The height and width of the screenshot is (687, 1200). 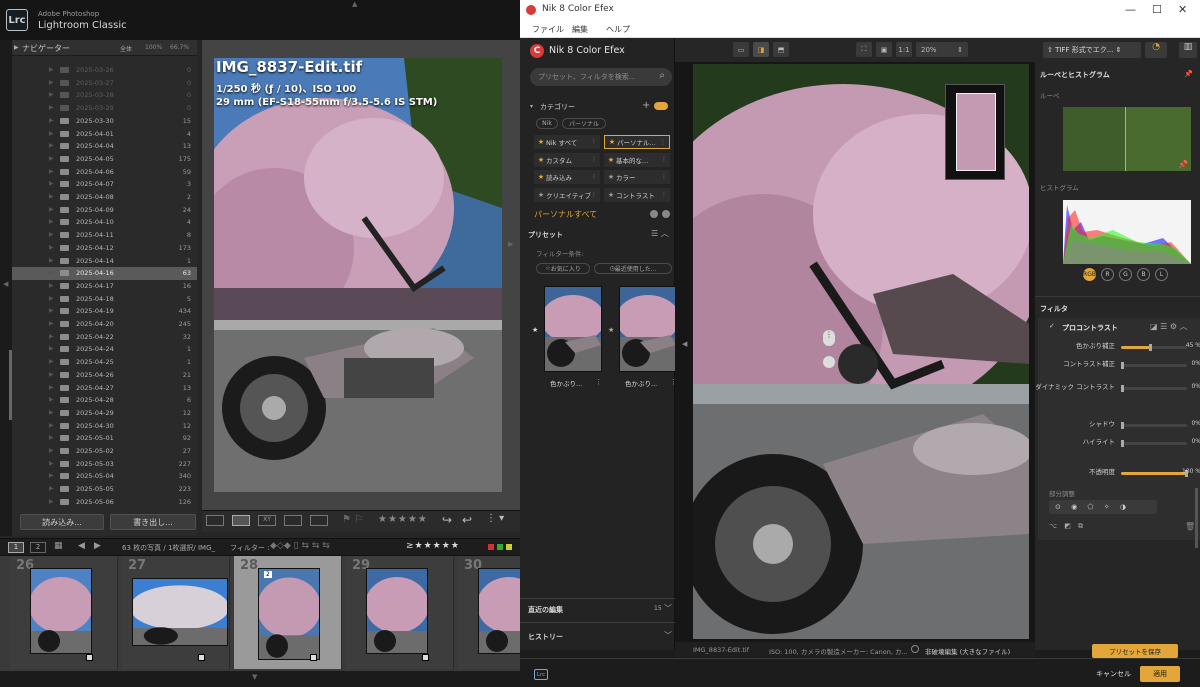 What do you see at coordinates (495, 518) in the screenshot?
I see `more-tools-icon: ⋮ ▾` at bounding box center [495, 518].